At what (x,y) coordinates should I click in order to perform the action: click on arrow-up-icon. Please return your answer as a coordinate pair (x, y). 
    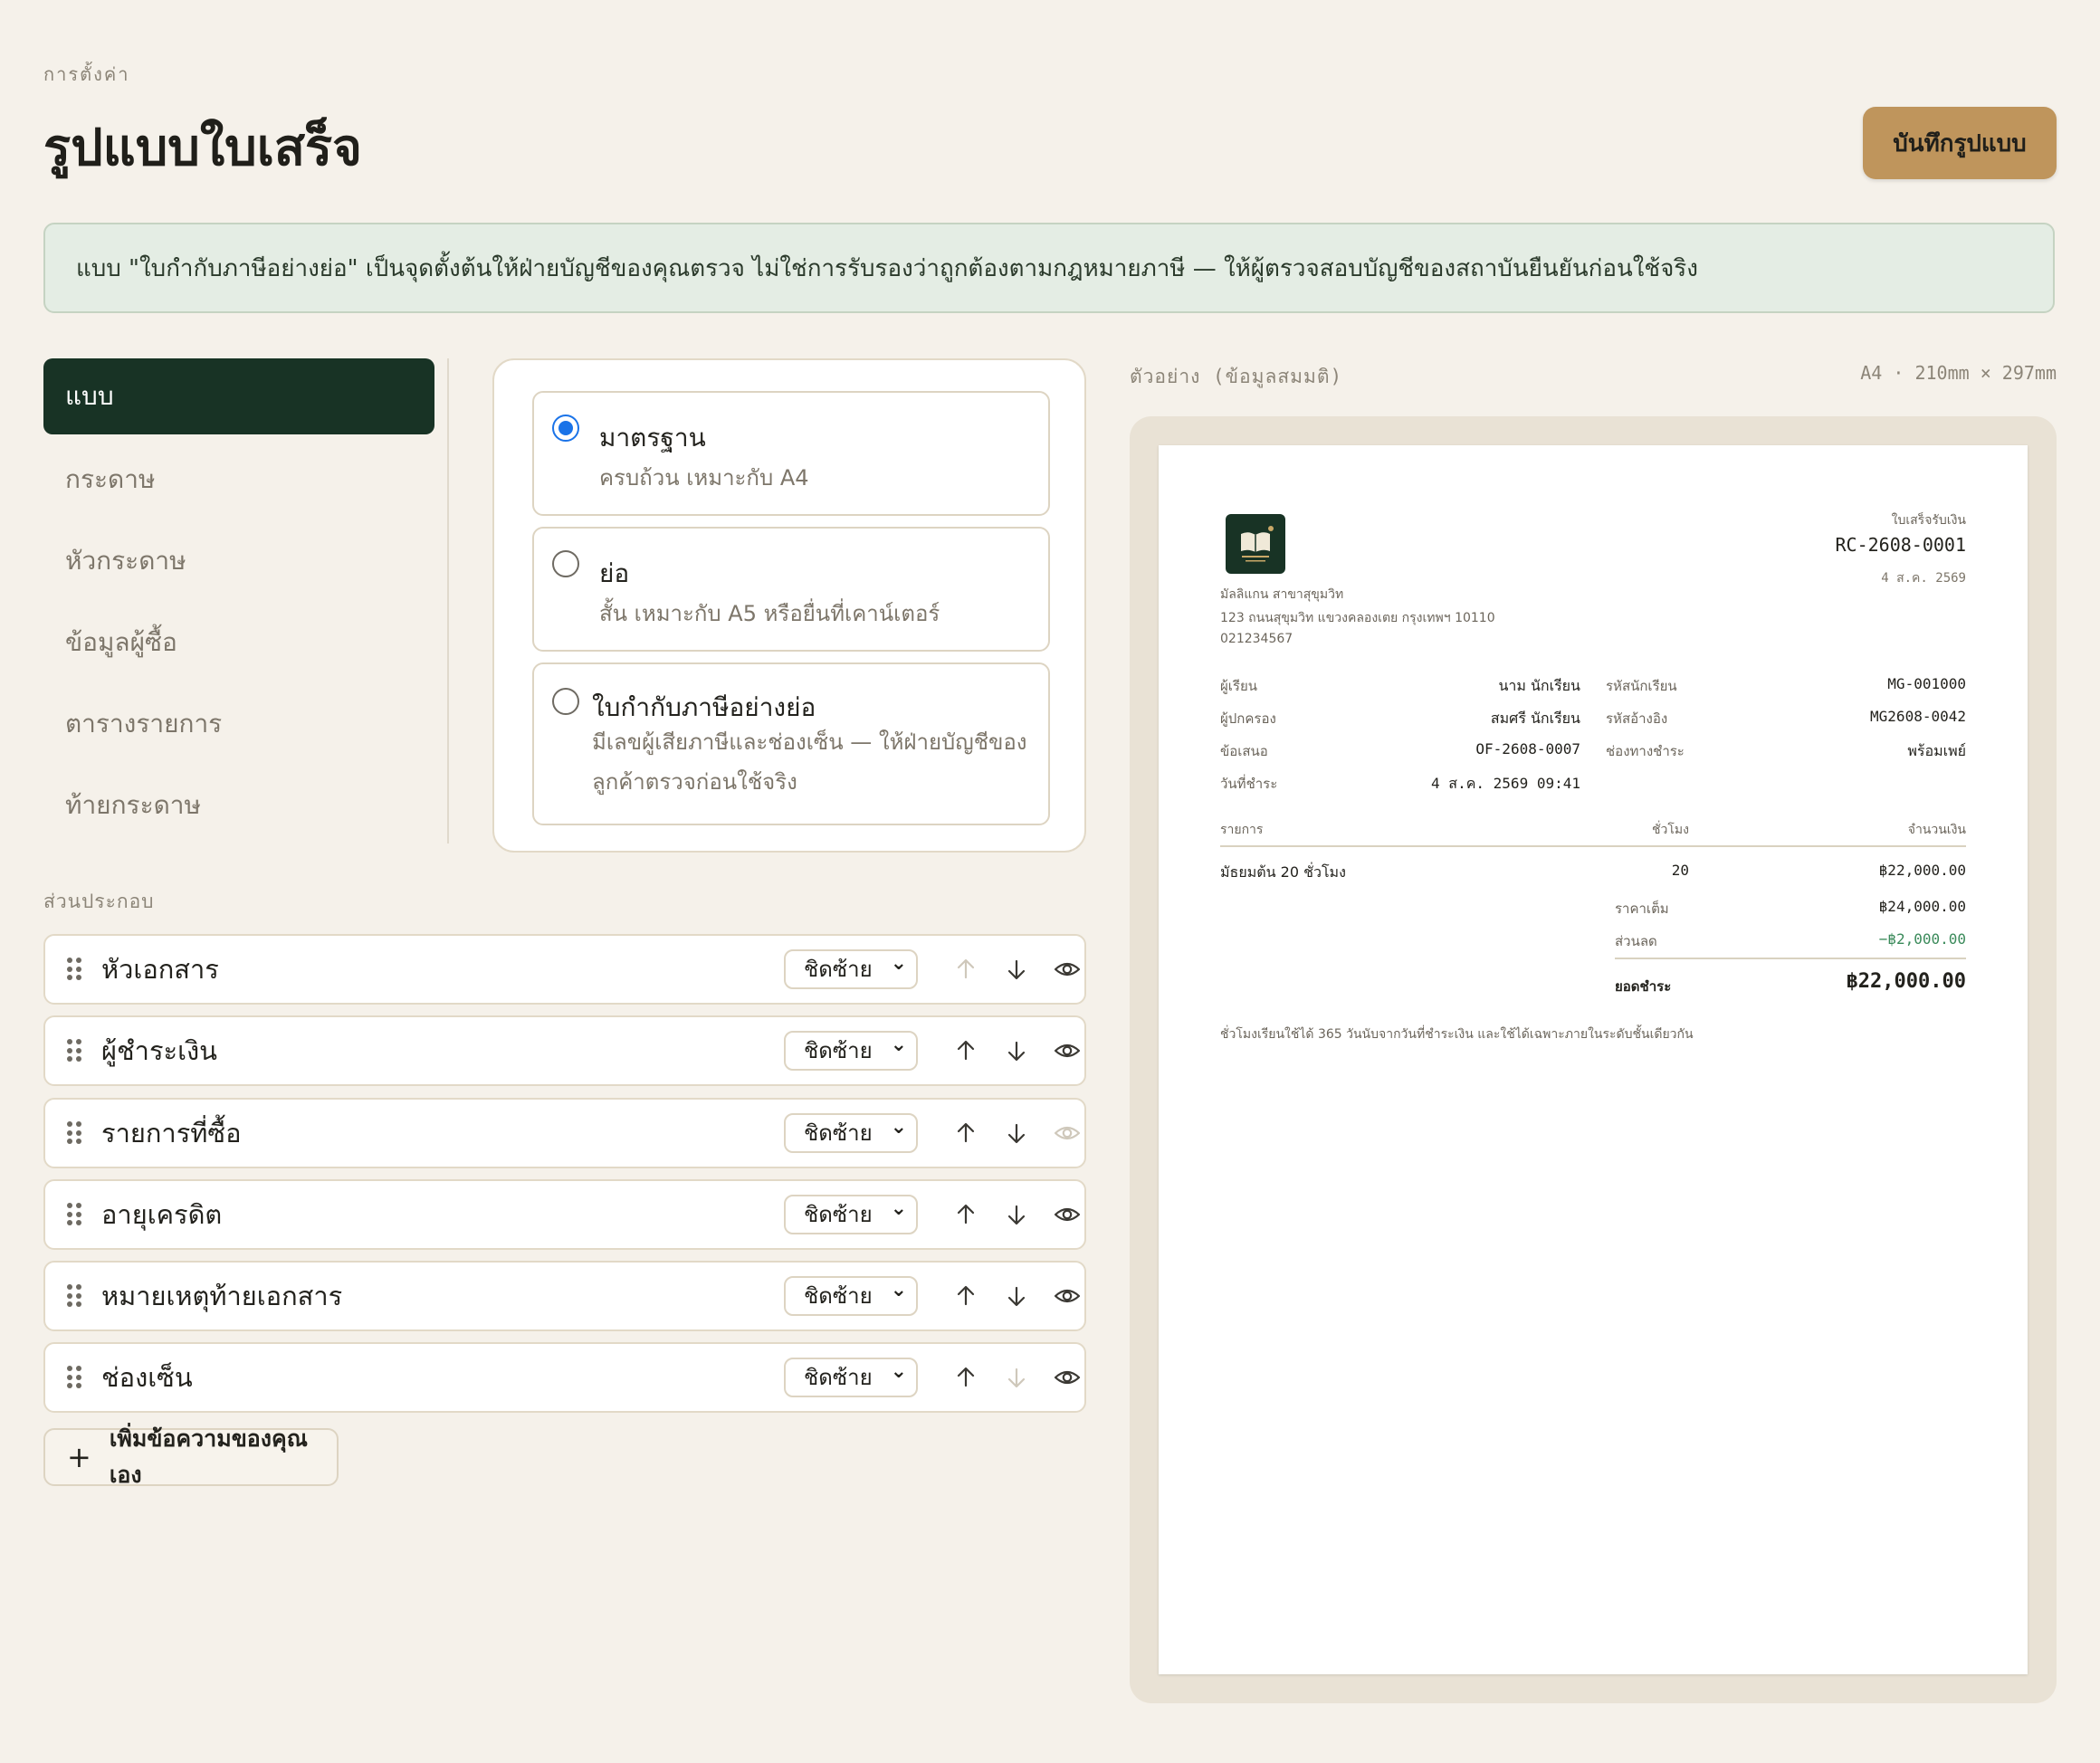
    Looking at the image, I should click on (966, 1300).